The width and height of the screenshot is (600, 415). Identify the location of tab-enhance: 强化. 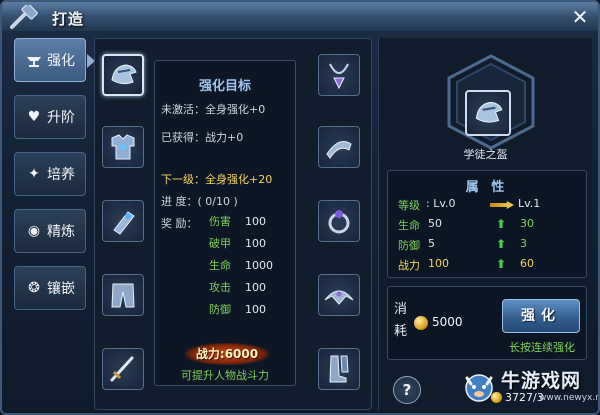
(54, 60).